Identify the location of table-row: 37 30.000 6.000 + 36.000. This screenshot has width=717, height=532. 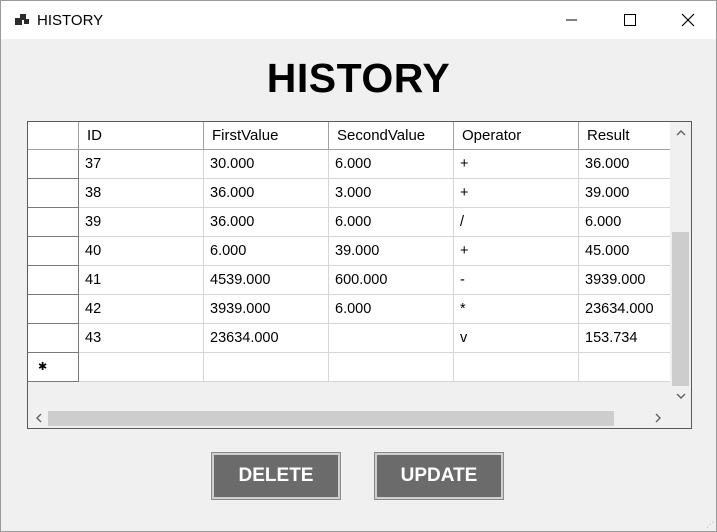
(349, 164).